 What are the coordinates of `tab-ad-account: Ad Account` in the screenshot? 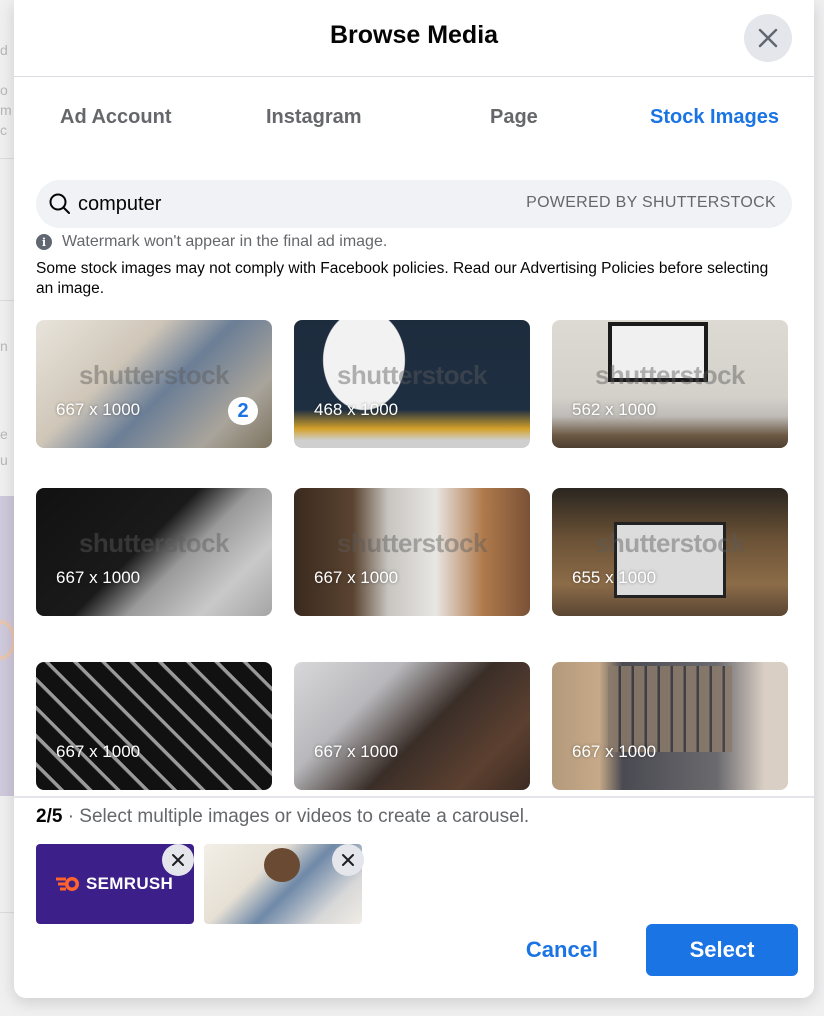 It's located at (115, 117).